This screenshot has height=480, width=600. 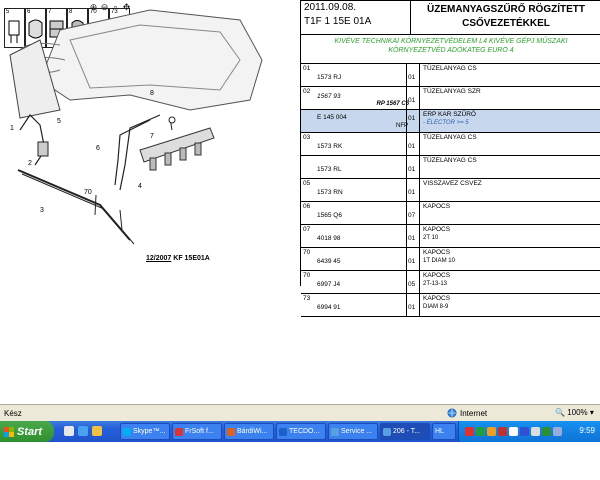 I want to click on task-hl: HL, so click(x=444, y=431).